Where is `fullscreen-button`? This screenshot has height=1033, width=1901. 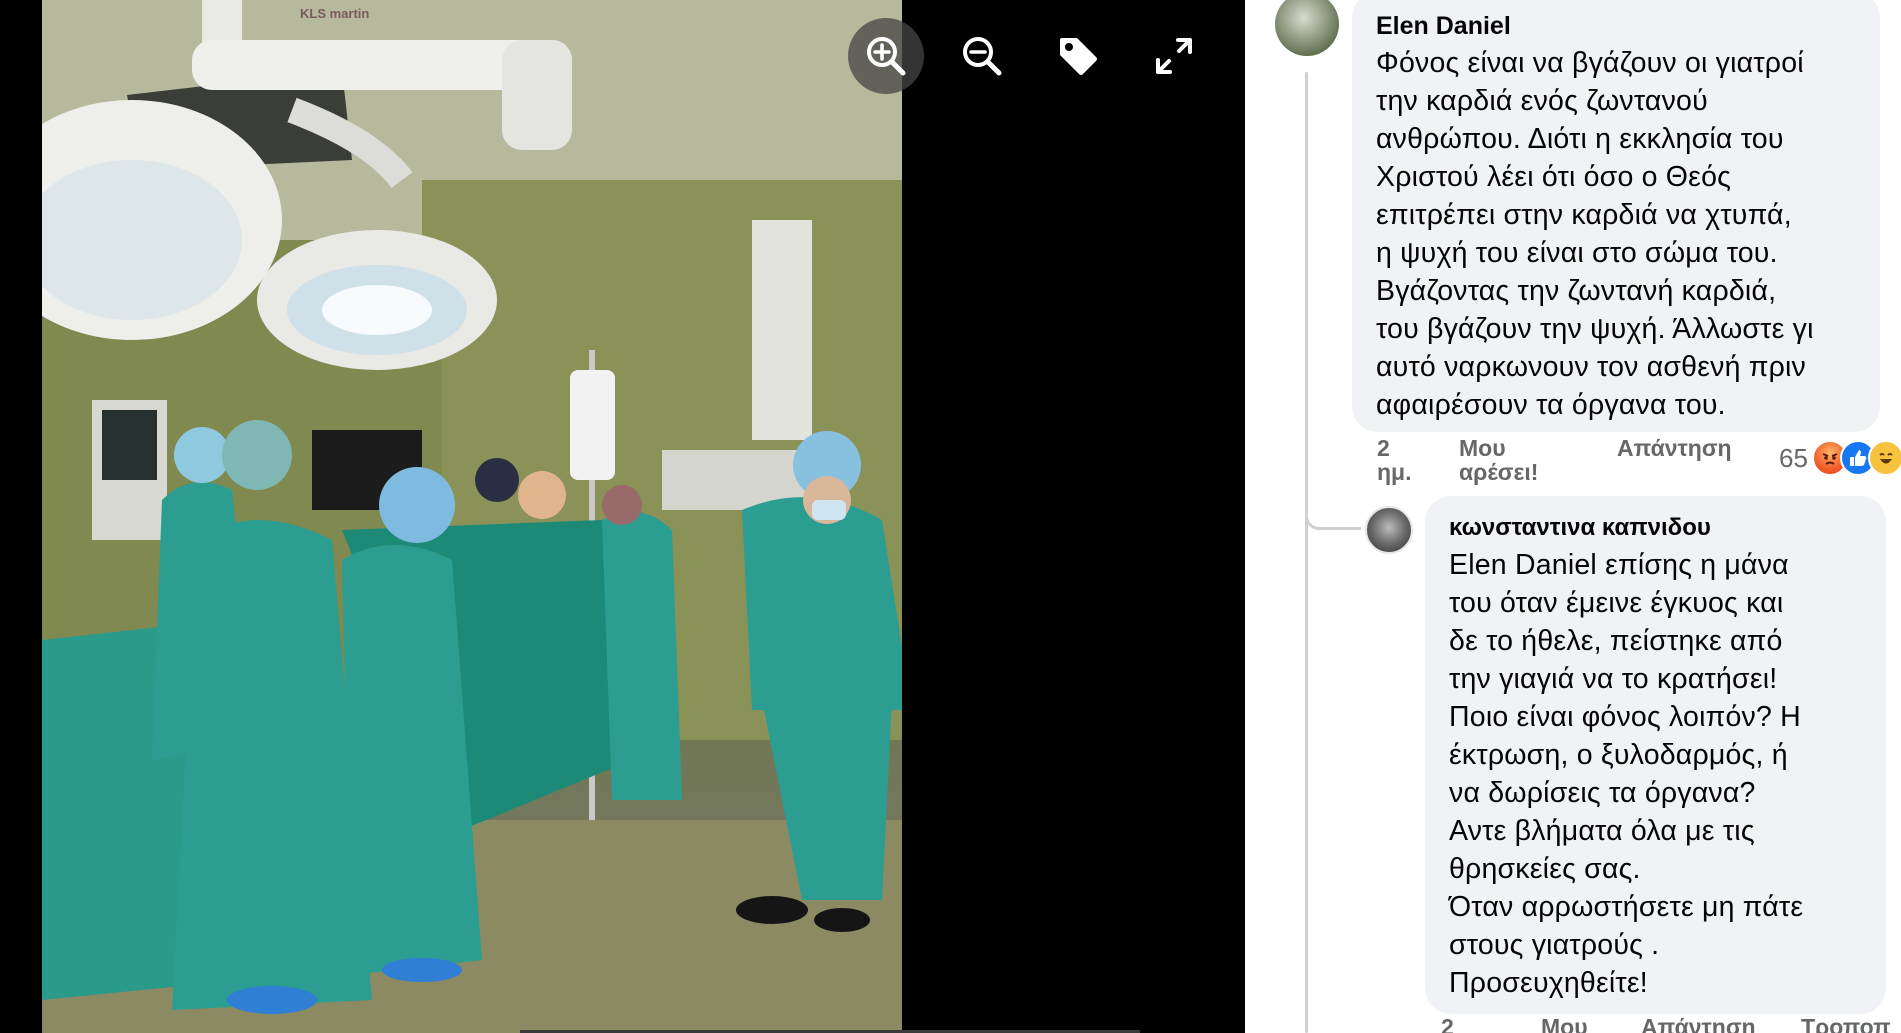
fullscreen-button is located at coordinates (1174, 56).